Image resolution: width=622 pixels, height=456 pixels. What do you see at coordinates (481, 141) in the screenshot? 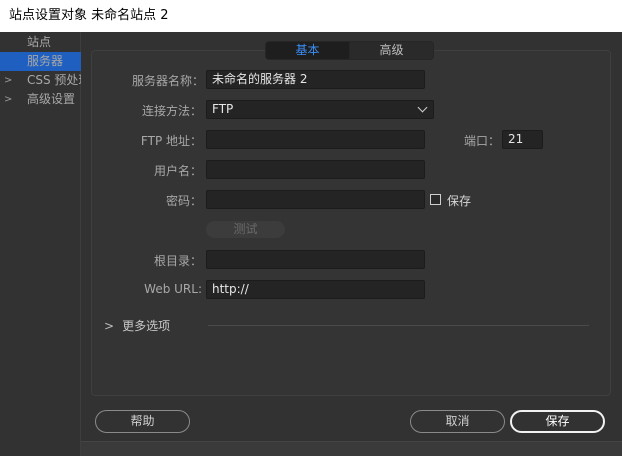
I see `port-label: 端口：` at bounding box center [481, 141].